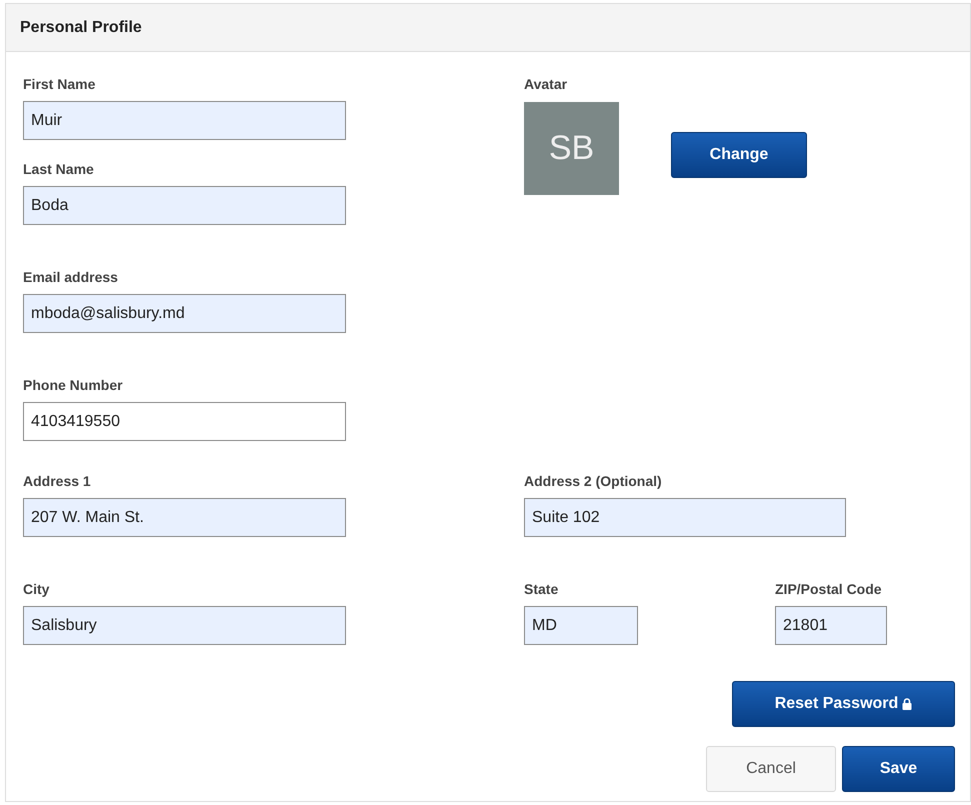 This screenshot has height=805, width=971. Describe the element at coordinates (184, 625) in the screenshot. I see `input-field: Salisbury` at that location.